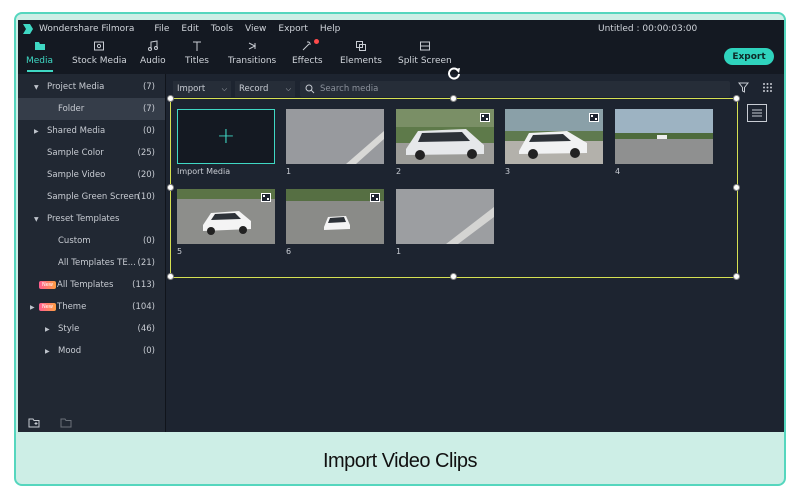 This screenshot has height=498, width=800. What do you see at coordinates (360, 46) in the screenshot?
I see `elements-icon` at bounding box center [360, 46].